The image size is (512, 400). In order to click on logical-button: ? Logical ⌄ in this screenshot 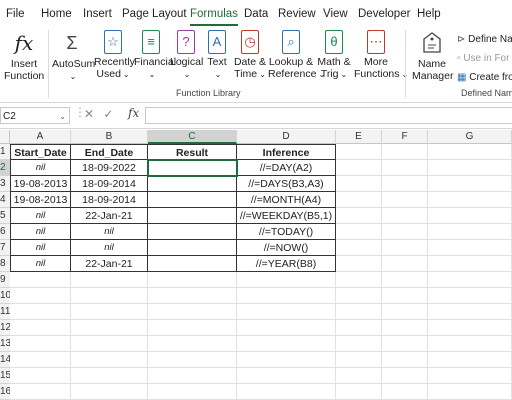, I will do `click(186, 55)`.